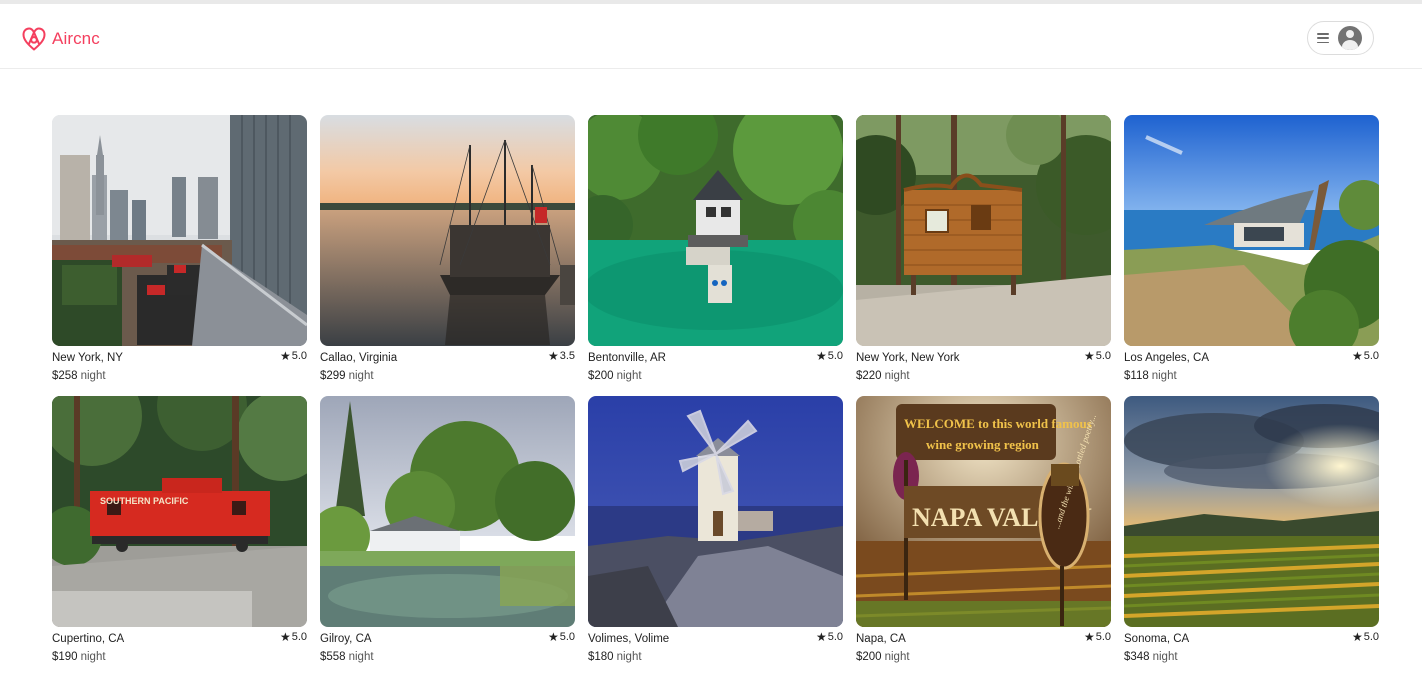 The width and height of the screenshot is (1422, 674). Describe the element at coordinates (1167, 358) in the screenshot. I see `listing-location: Los Angeles, CA` at that location.